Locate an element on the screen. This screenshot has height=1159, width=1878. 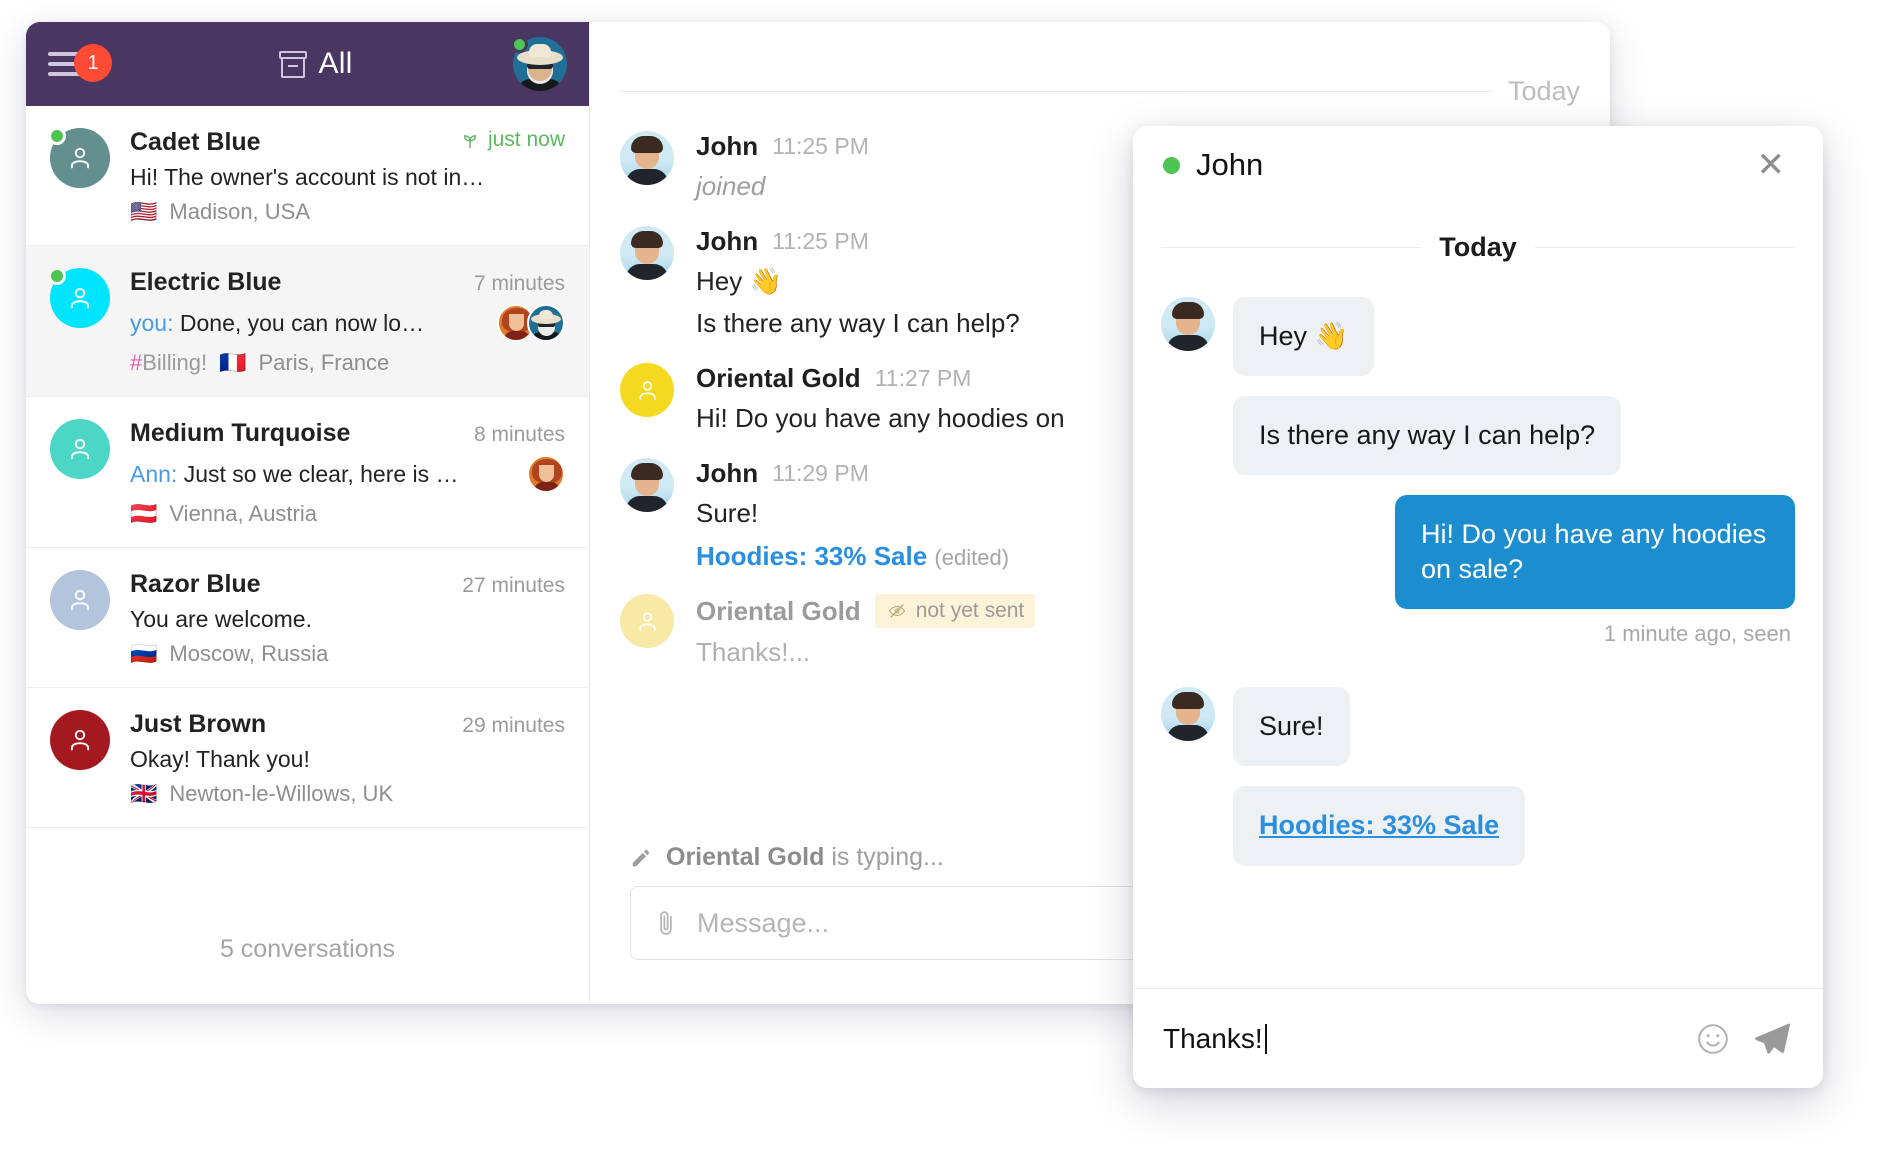
message-status: 1 minute ago, seen is located at coordinates (1697, 634).